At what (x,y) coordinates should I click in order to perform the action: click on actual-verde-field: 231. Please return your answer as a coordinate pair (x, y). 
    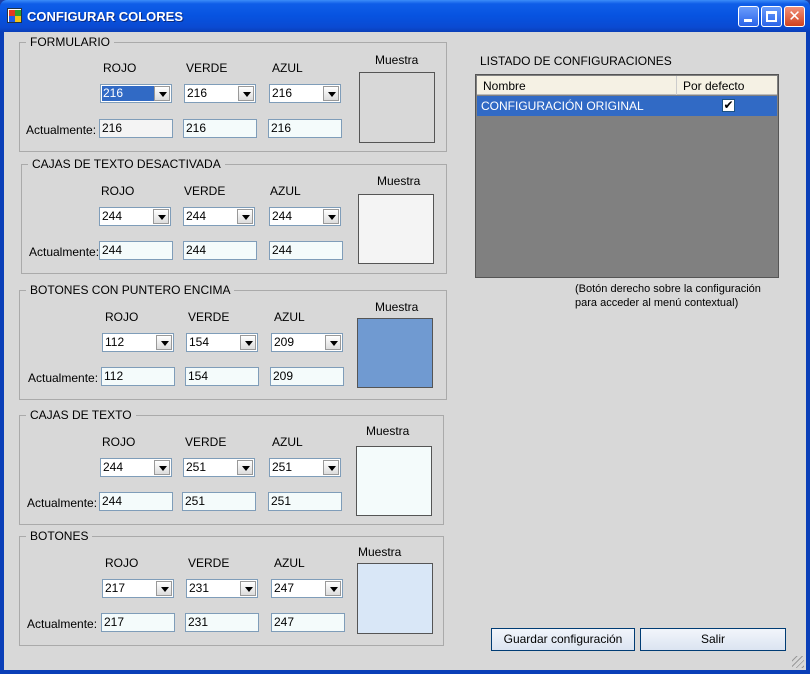
    Looking at the image, I should click on (222, 622).